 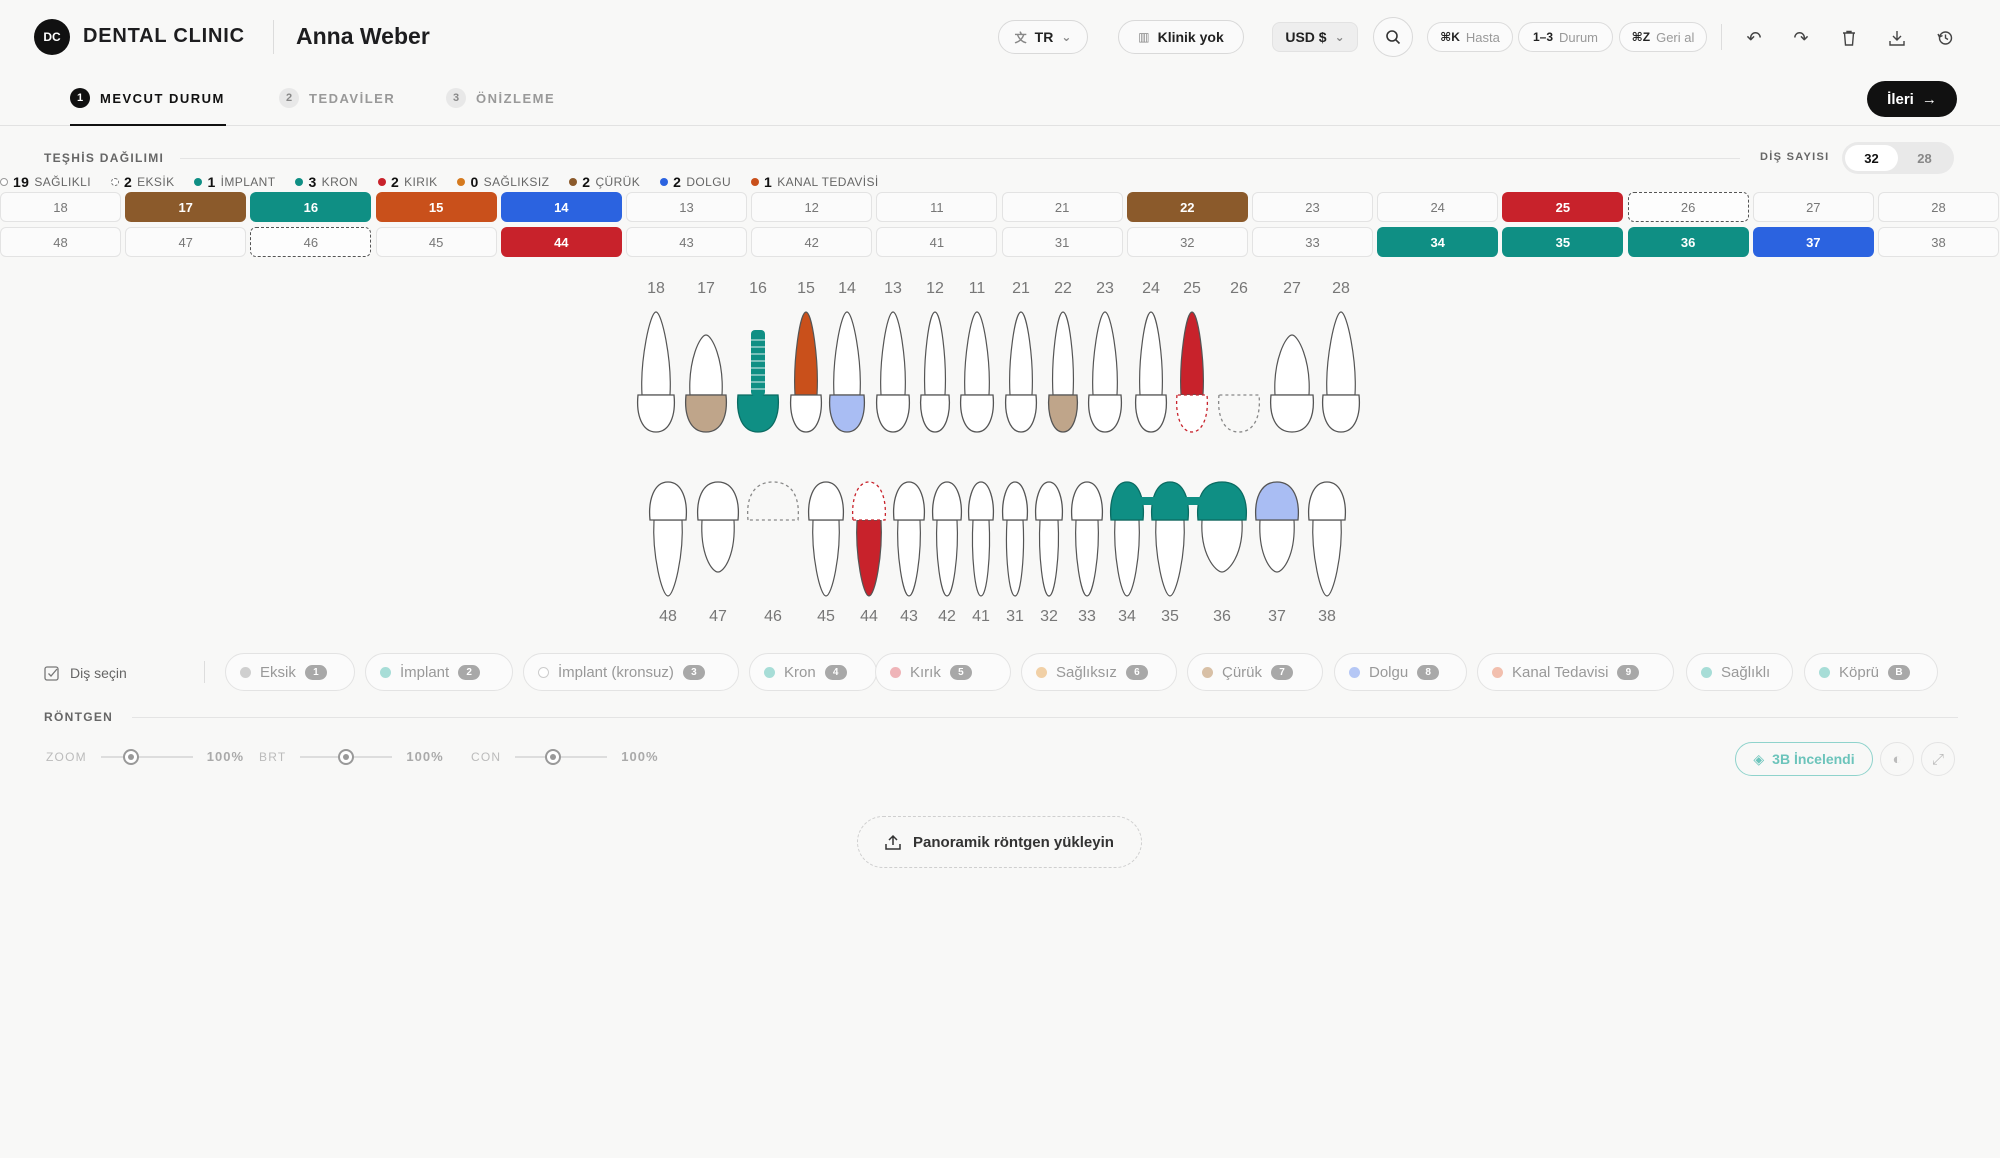 I want to click on zoom-knob, so click(x=130, y=756).